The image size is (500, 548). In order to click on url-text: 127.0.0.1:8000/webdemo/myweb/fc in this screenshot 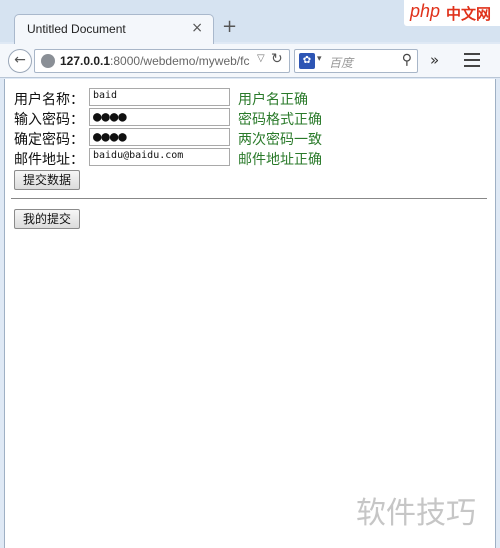, I will do `click(155, 61)`.